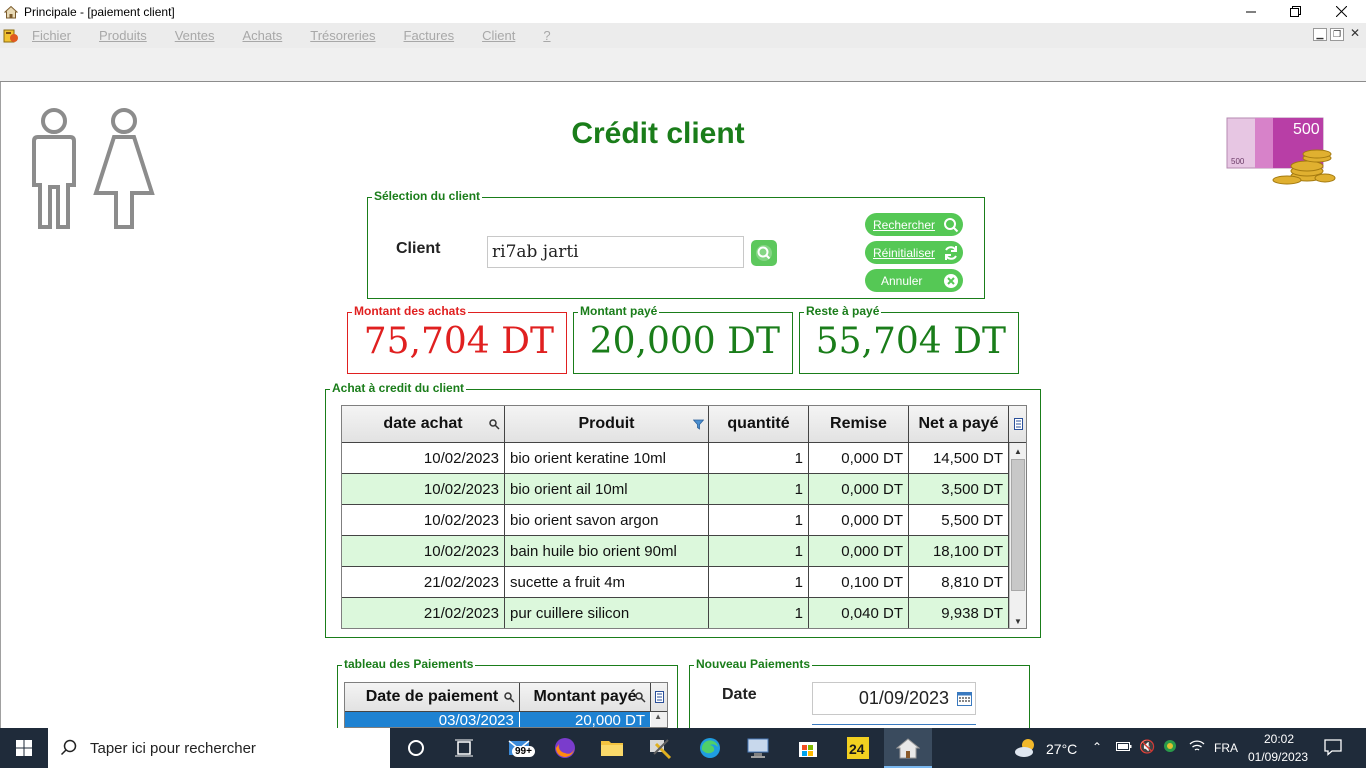 The height and width of the screenshot is (768, 1366). Describe the element at coordinates (342, 35) in the screenshot. I see `menu-tresoreries: Trésoreries` at that location.